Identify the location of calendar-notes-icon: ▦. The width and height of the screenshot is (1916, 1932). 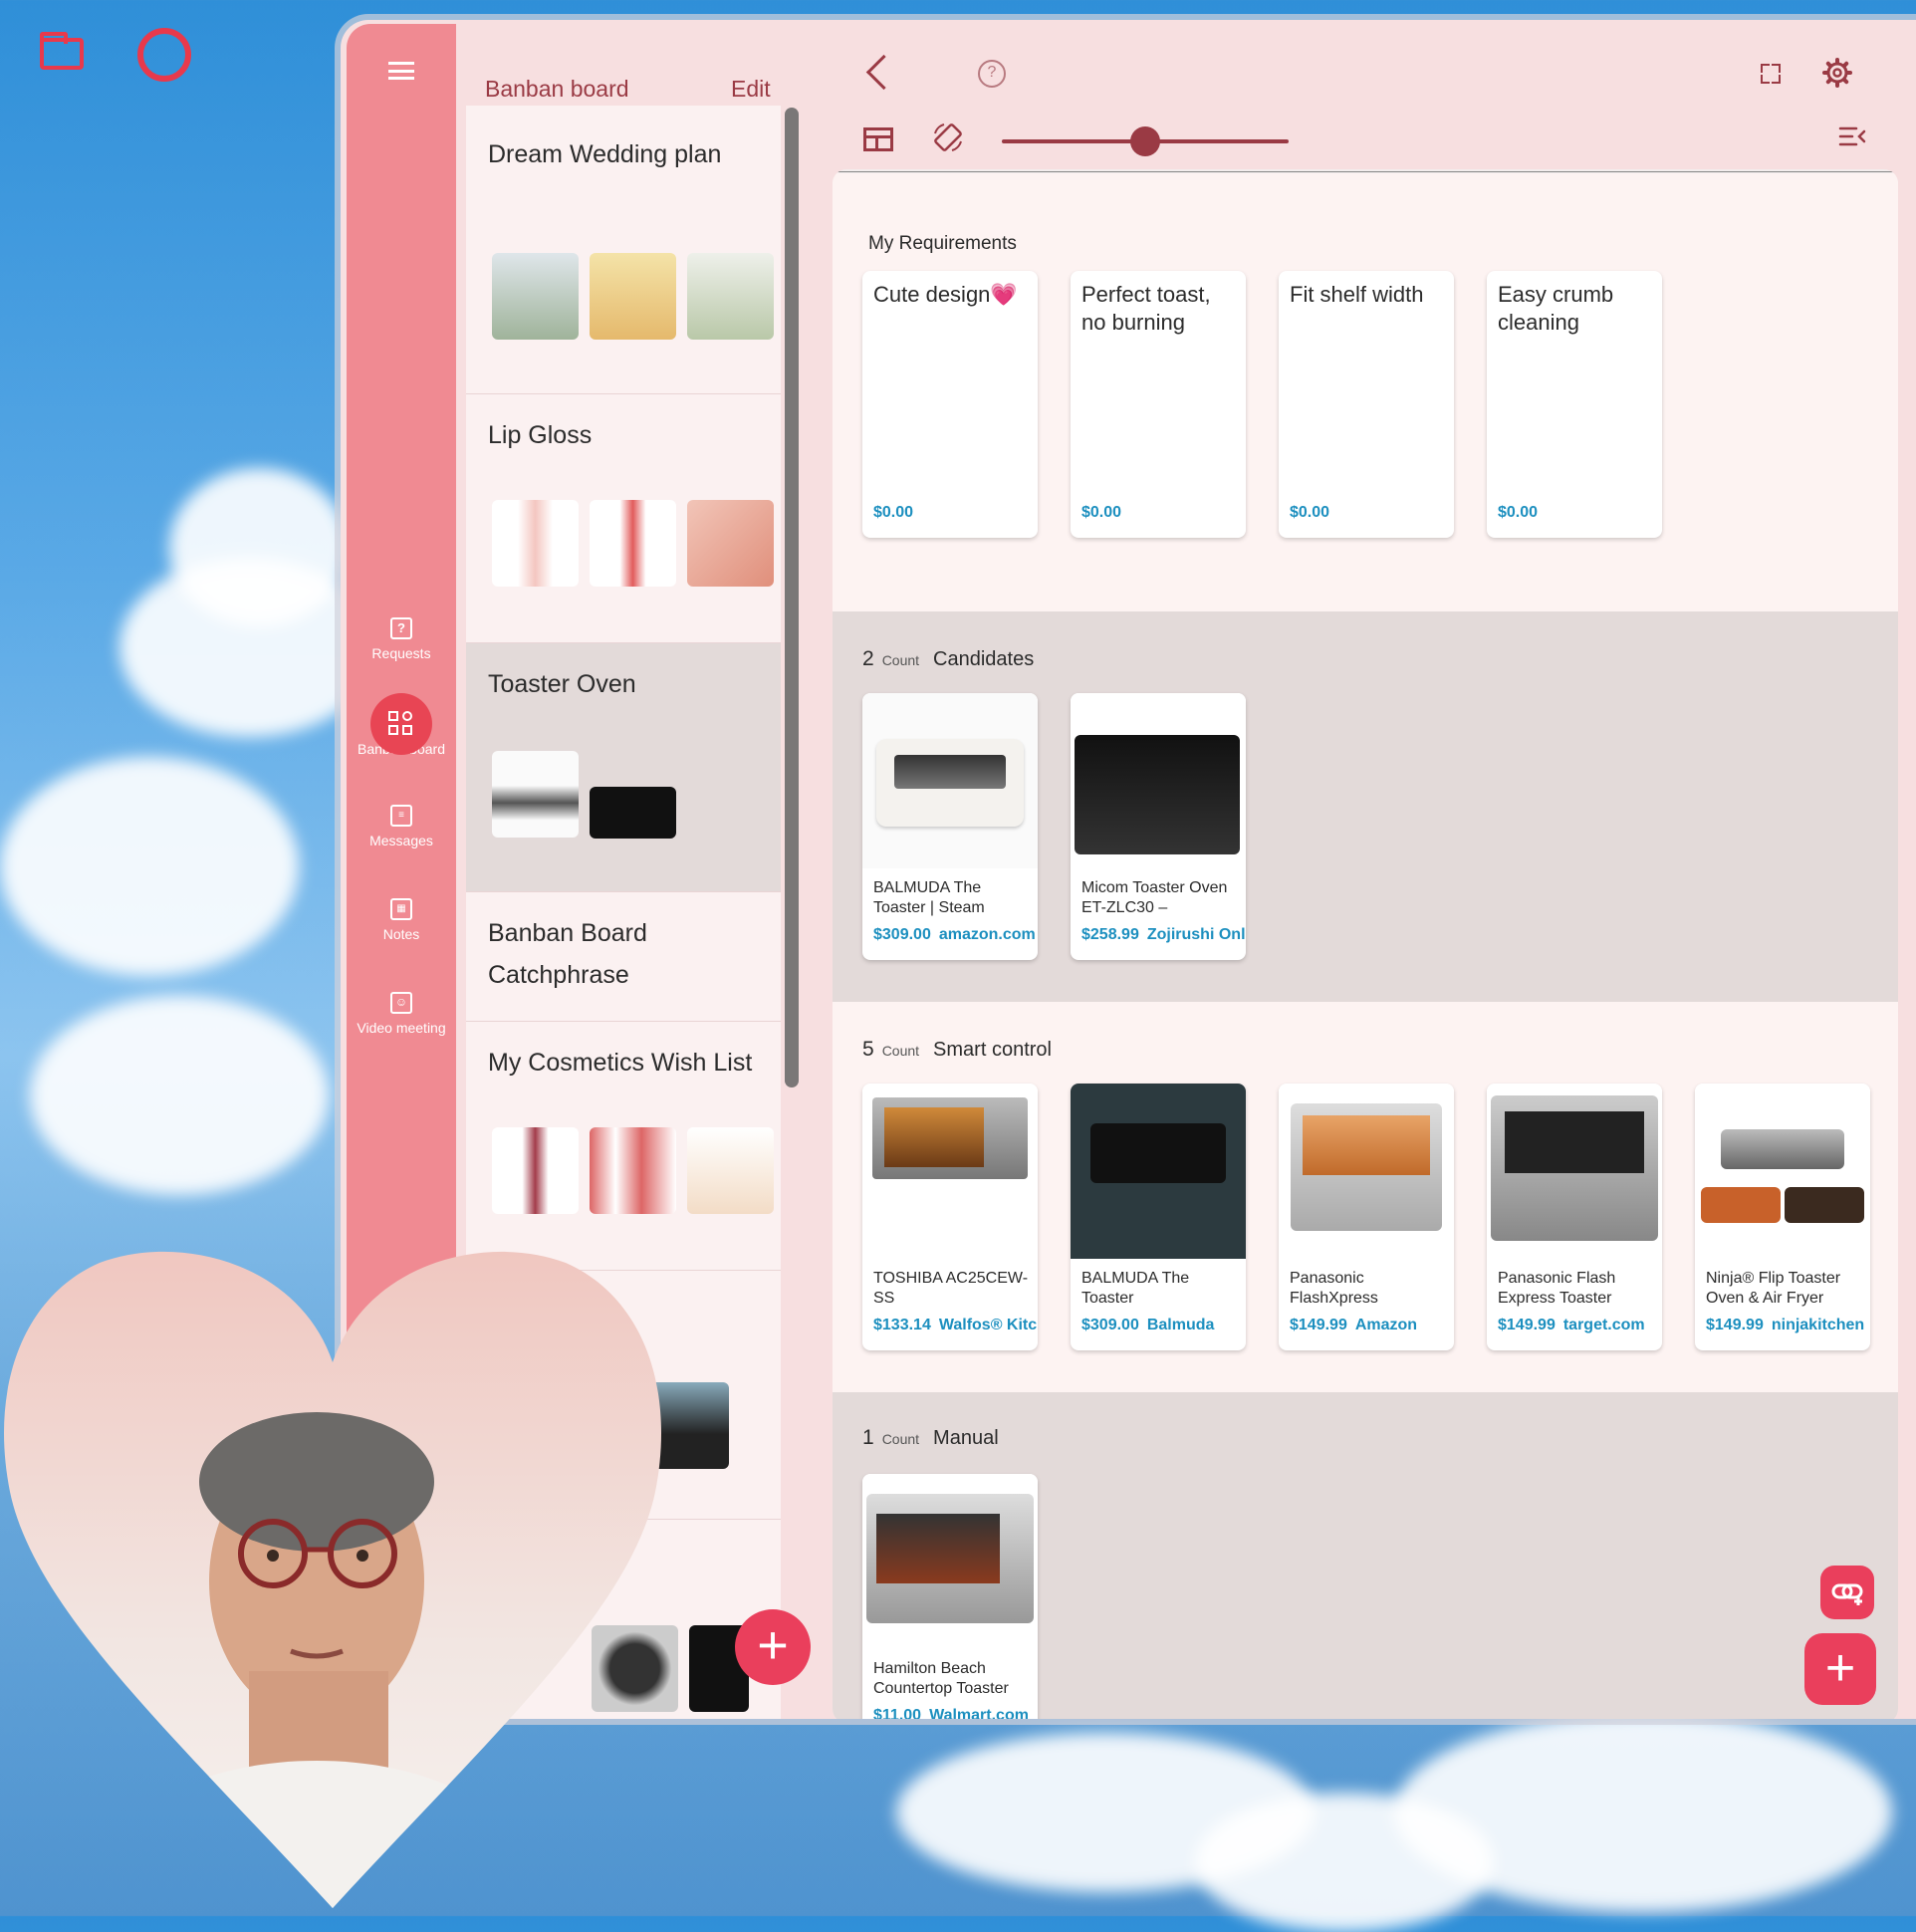
(401, 909).